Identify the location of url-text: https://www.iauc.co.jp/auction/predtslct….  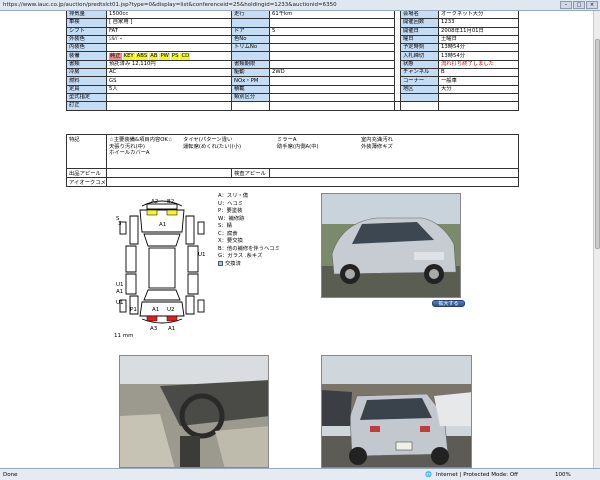
(170, 5).